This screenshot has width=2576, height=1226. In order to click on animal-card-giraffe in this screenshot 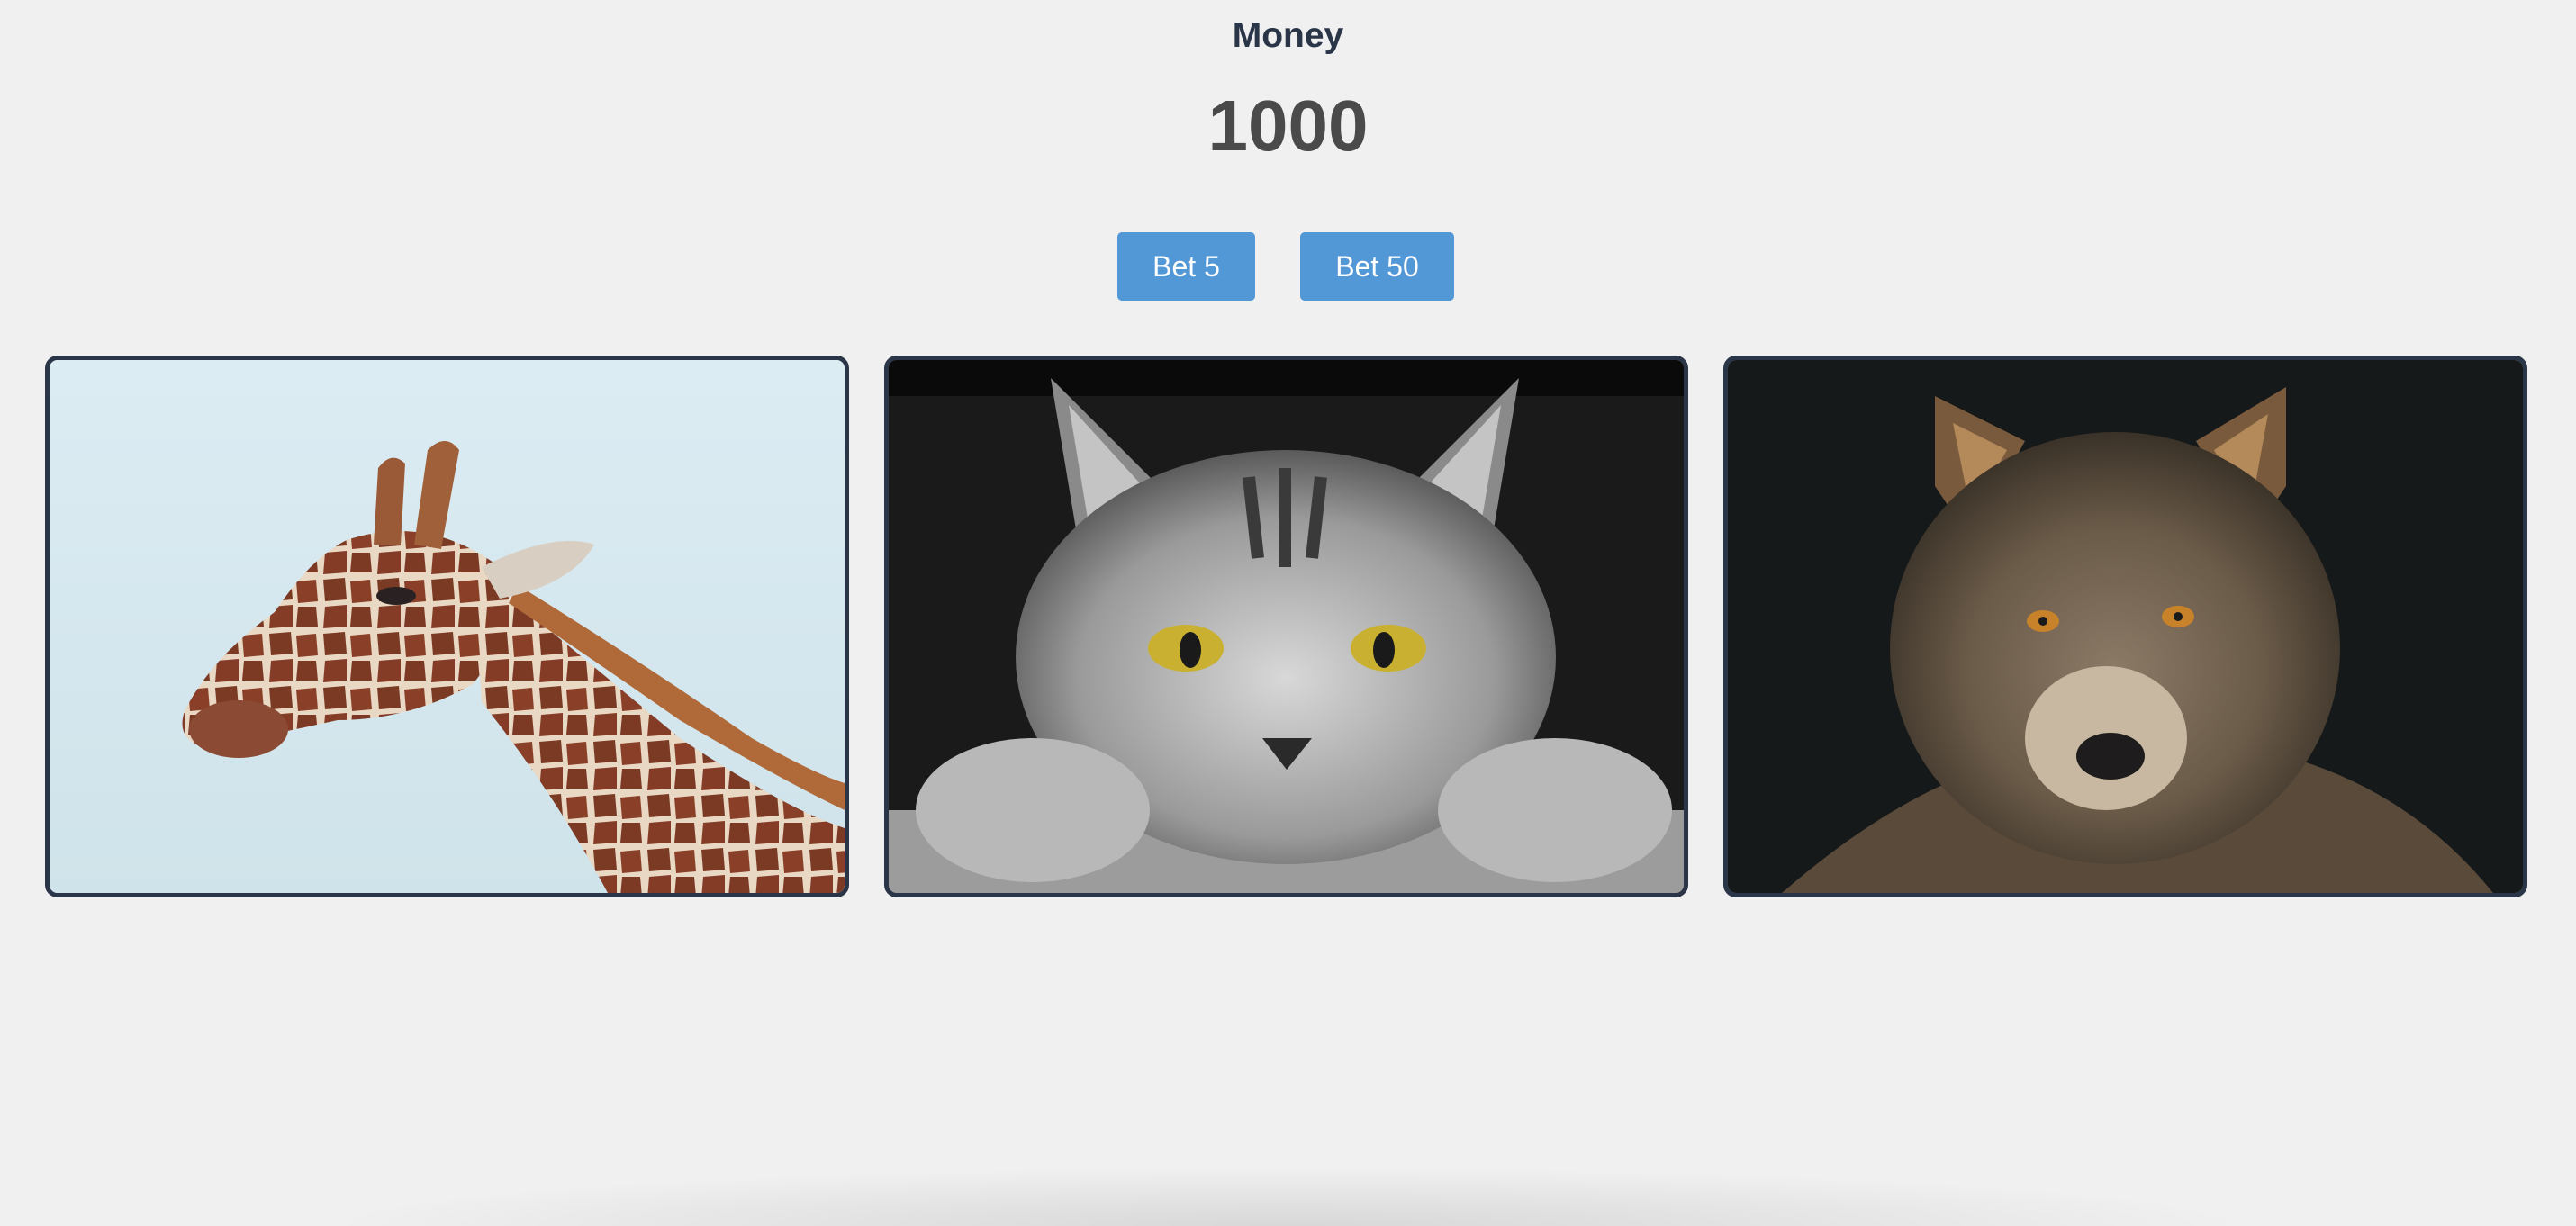, I will do `click(447, 626)`.